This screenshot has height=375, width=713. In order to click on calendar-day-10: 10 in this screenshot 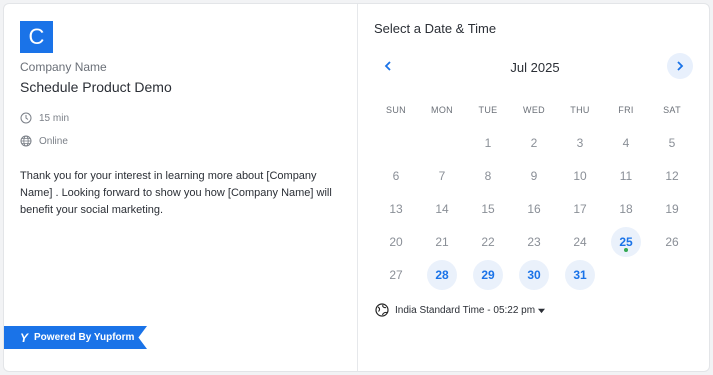, I will do `click(580, 175)`.